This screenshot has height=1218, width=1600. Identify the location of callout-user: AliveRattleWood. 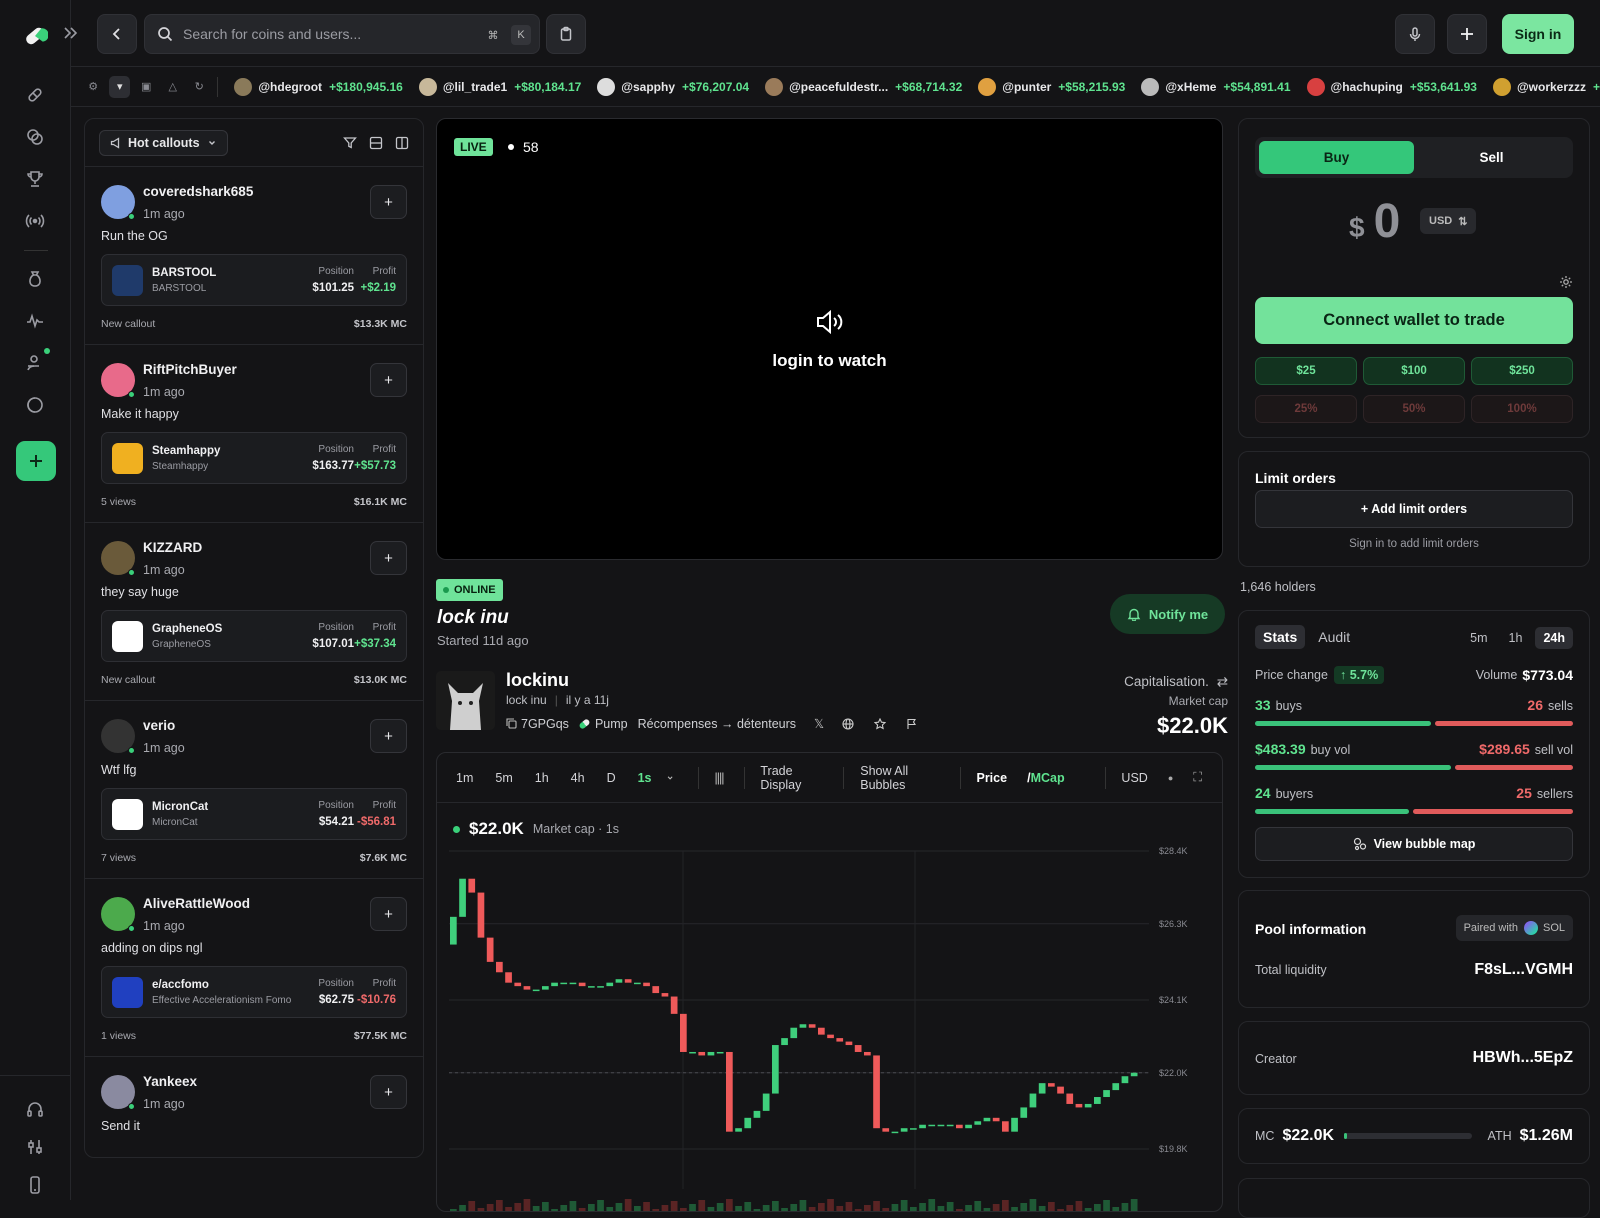
(196, 903).